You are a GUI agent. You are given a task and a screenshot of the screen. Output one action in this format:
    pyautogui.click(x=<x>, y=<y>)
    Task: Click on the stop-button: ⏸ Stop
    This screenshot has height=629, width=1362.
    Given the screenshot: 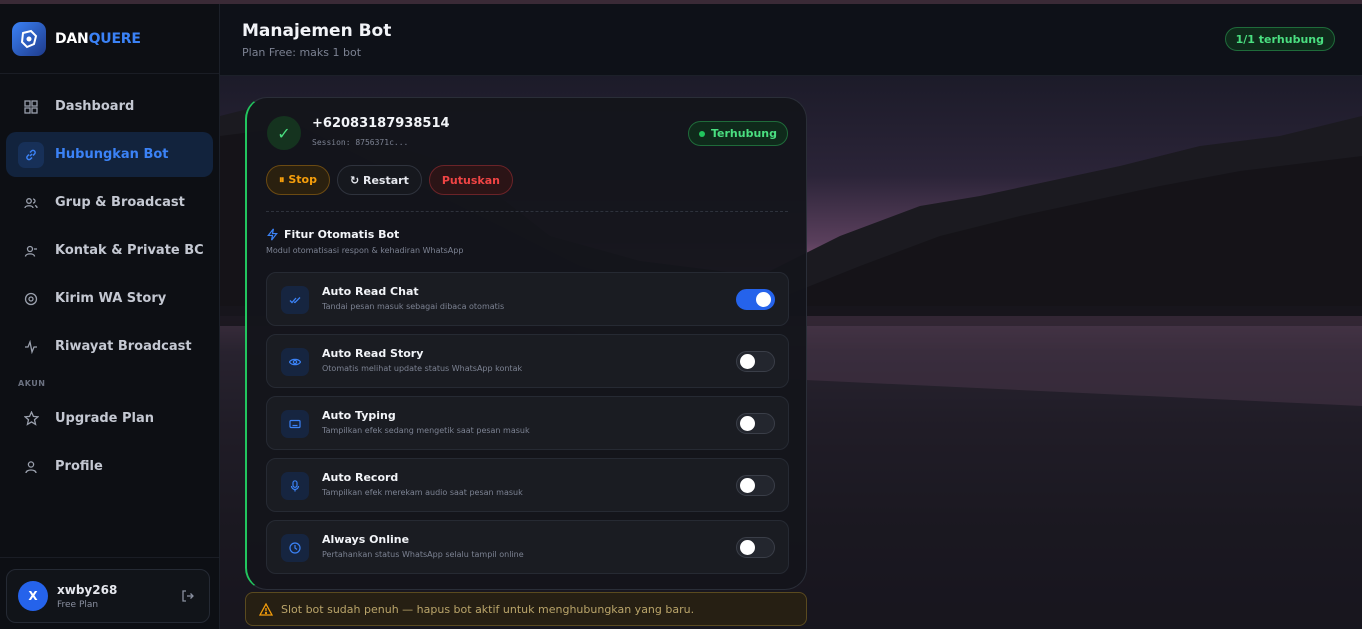 What is the action you would take?
    pyautogui.click(x=298, y=180)
    